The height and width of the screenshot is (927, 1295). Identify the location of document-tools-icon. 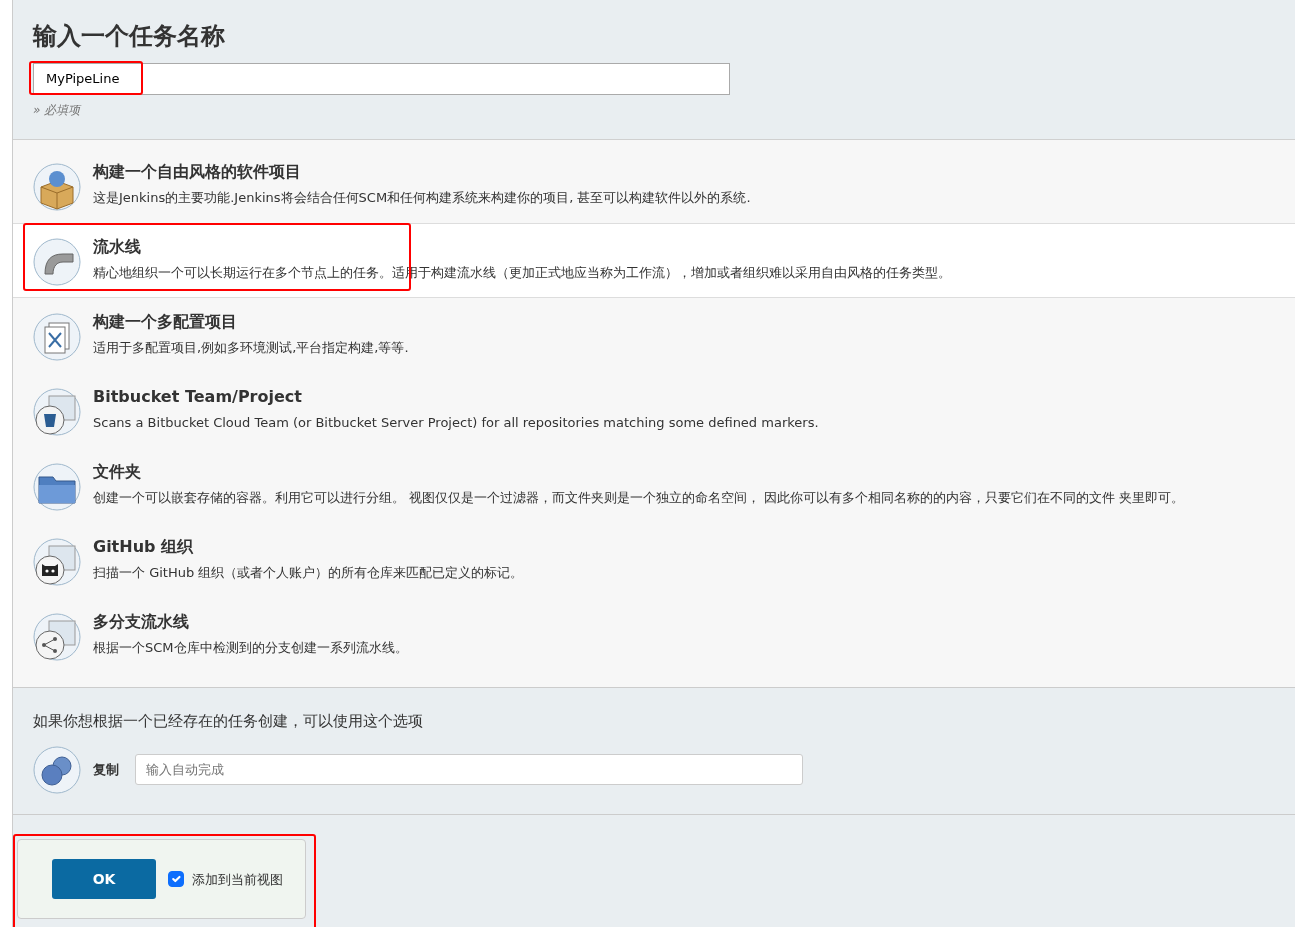
(57, 336).